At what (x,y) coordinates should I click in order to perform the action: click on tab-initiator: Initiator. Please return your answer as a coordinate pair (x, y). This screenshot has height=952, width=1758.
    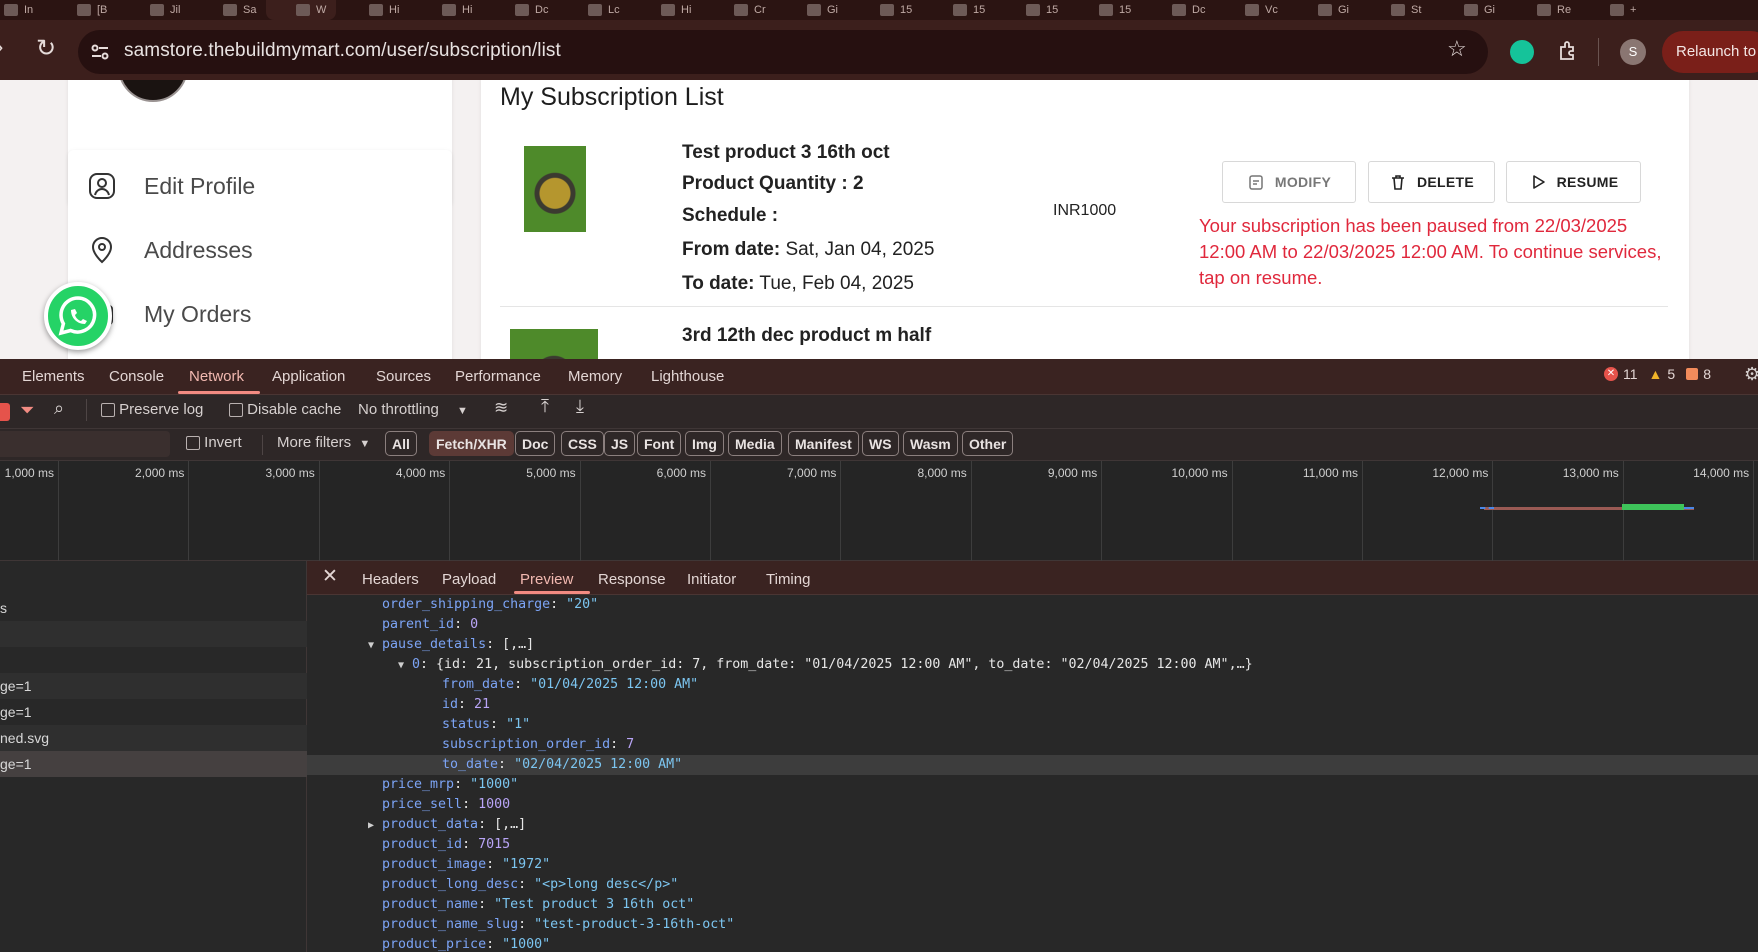
    Looking at the image, I should click on (711, 579).